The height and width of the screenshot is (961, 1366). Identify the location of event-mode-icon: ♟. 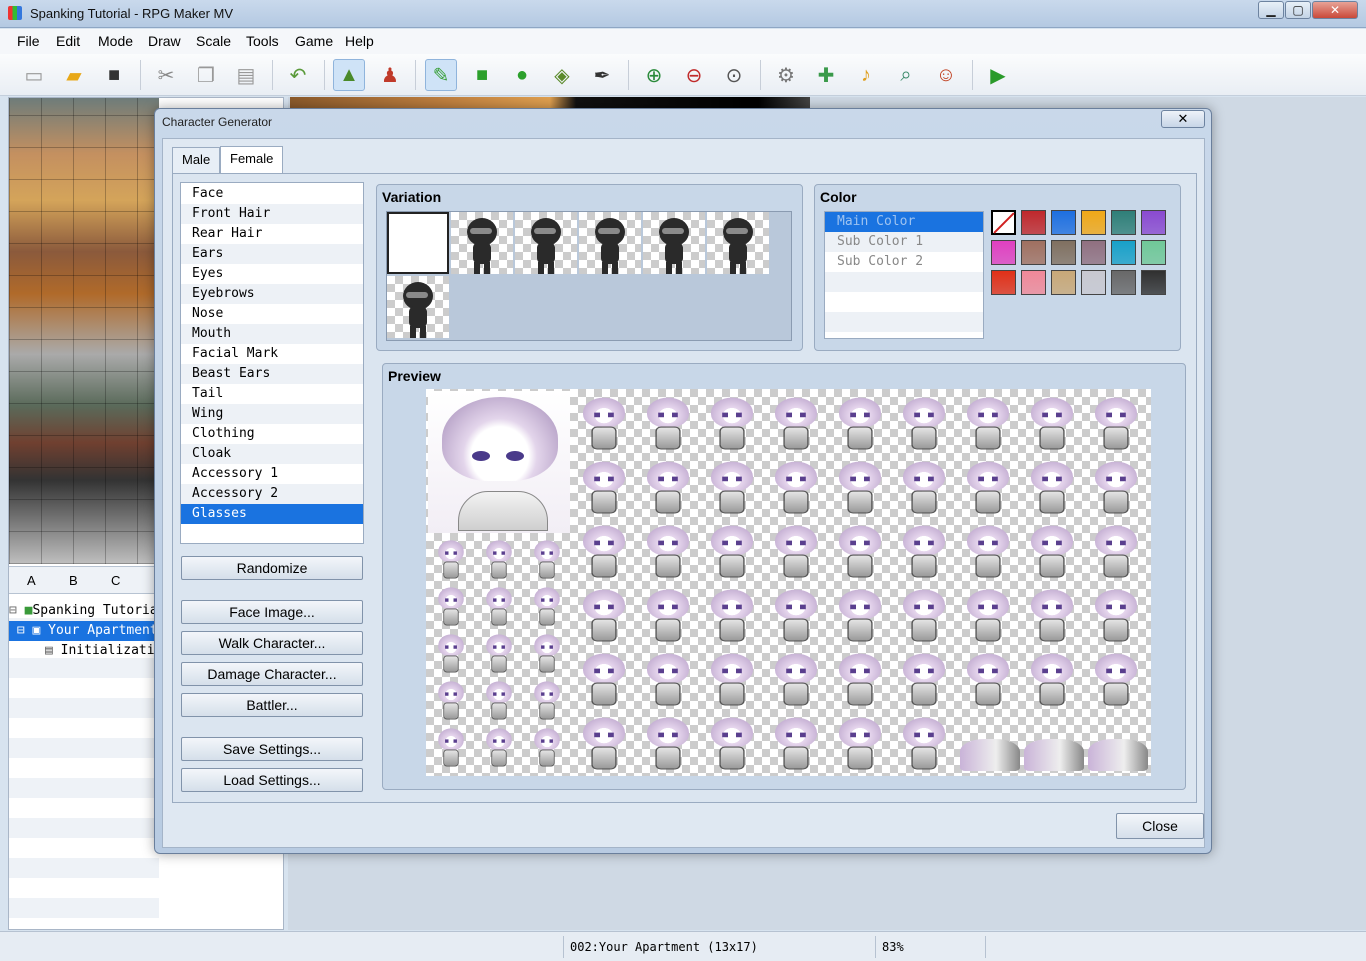
(390, 75).